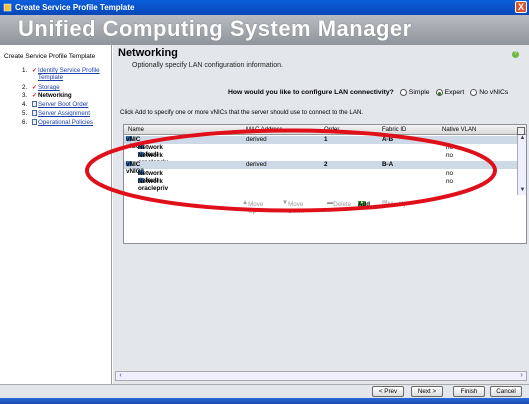 This screenshot has height=404, width=529. I want to click on row-order: 2, so click(326, 164).